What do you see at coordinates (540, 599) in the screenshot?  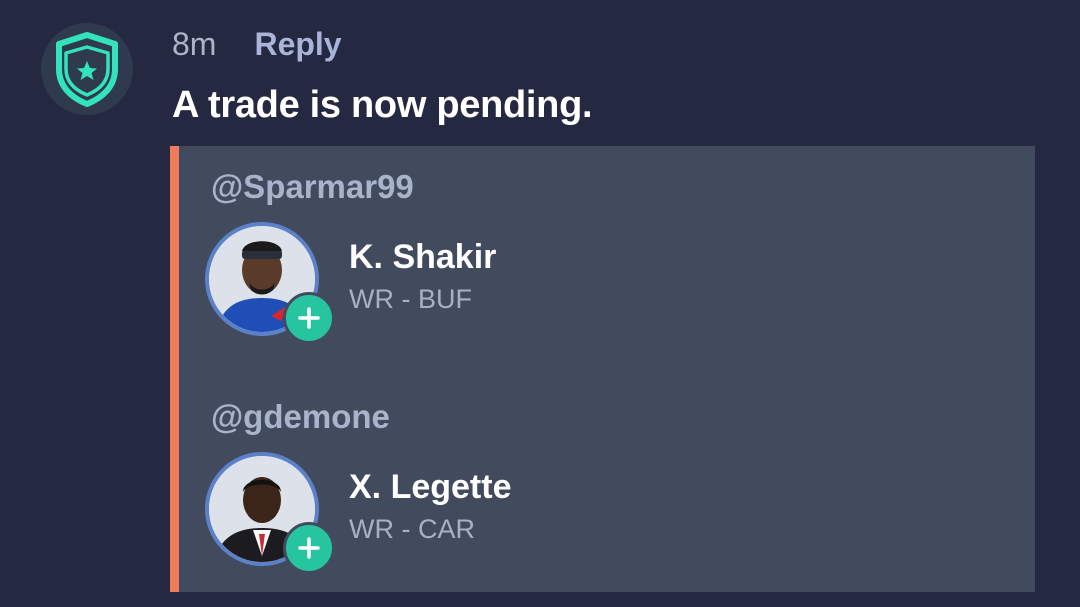 I see `bottom-divider` at bounding box center [540, 599].